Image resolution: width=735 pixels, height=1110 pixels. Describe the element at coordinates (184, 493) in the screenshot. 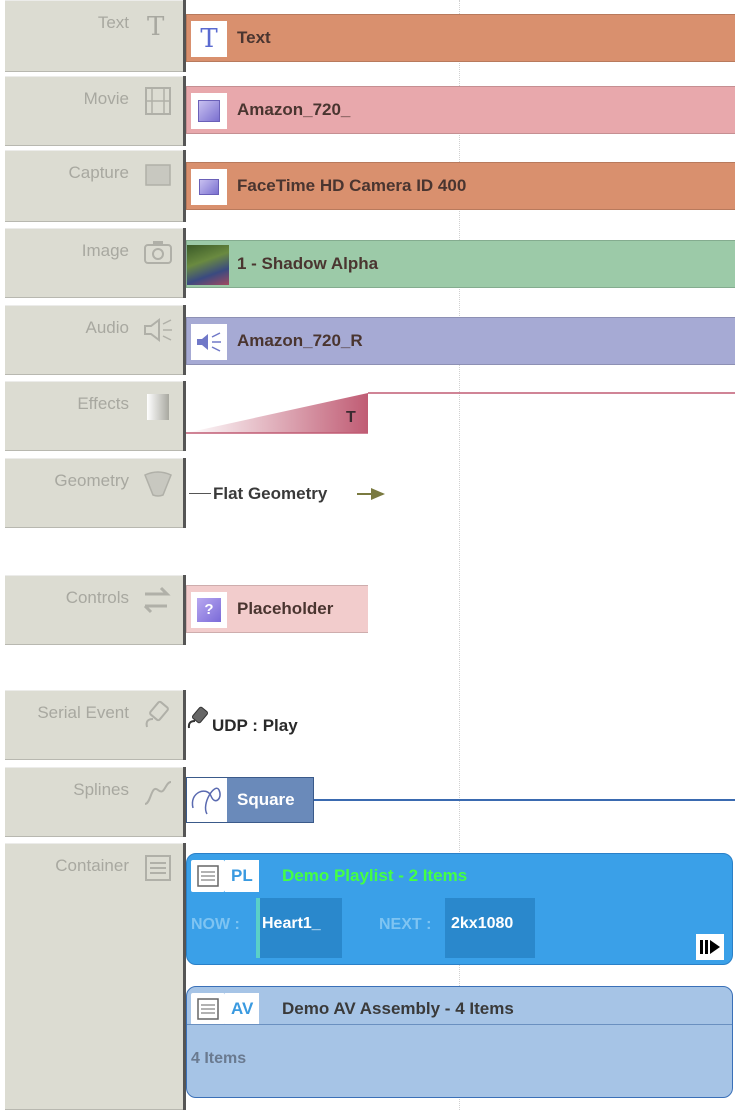

I see `track-divider` at that location.